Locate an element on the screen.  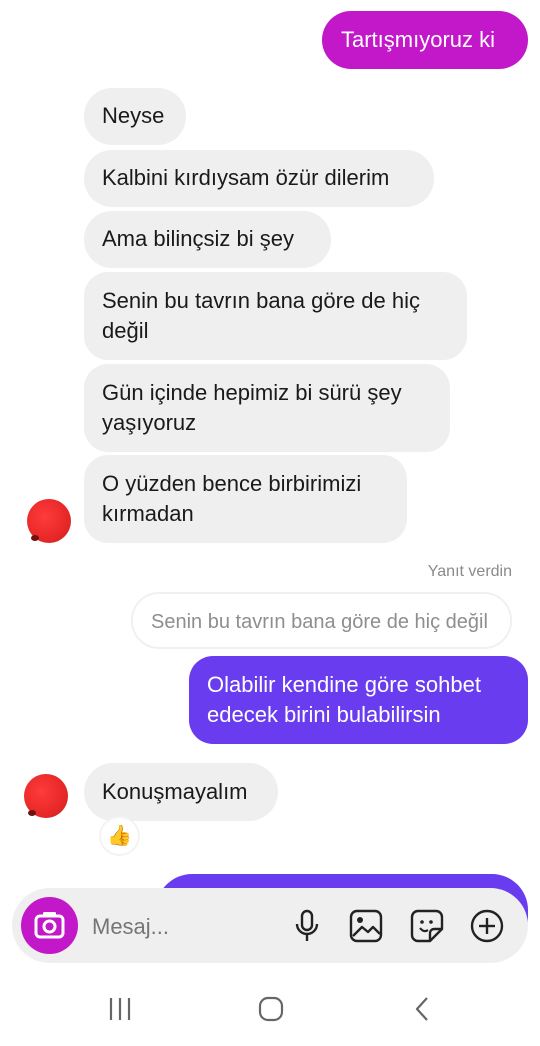
message-incoming: Ama bilinçsiz bi şey is located at coordinates (207, 239).